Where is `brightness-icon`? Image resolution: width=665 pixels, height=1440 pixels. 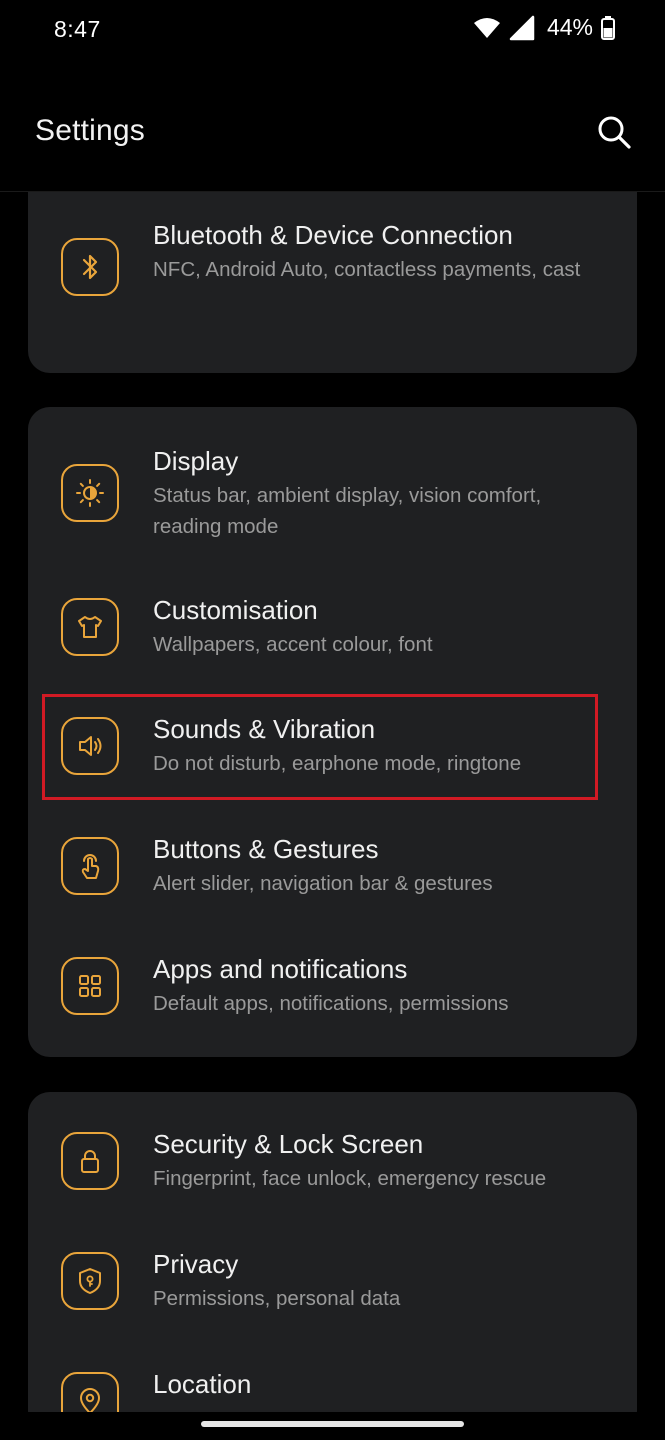
brightness-icon is located at coordinates (90, 493).